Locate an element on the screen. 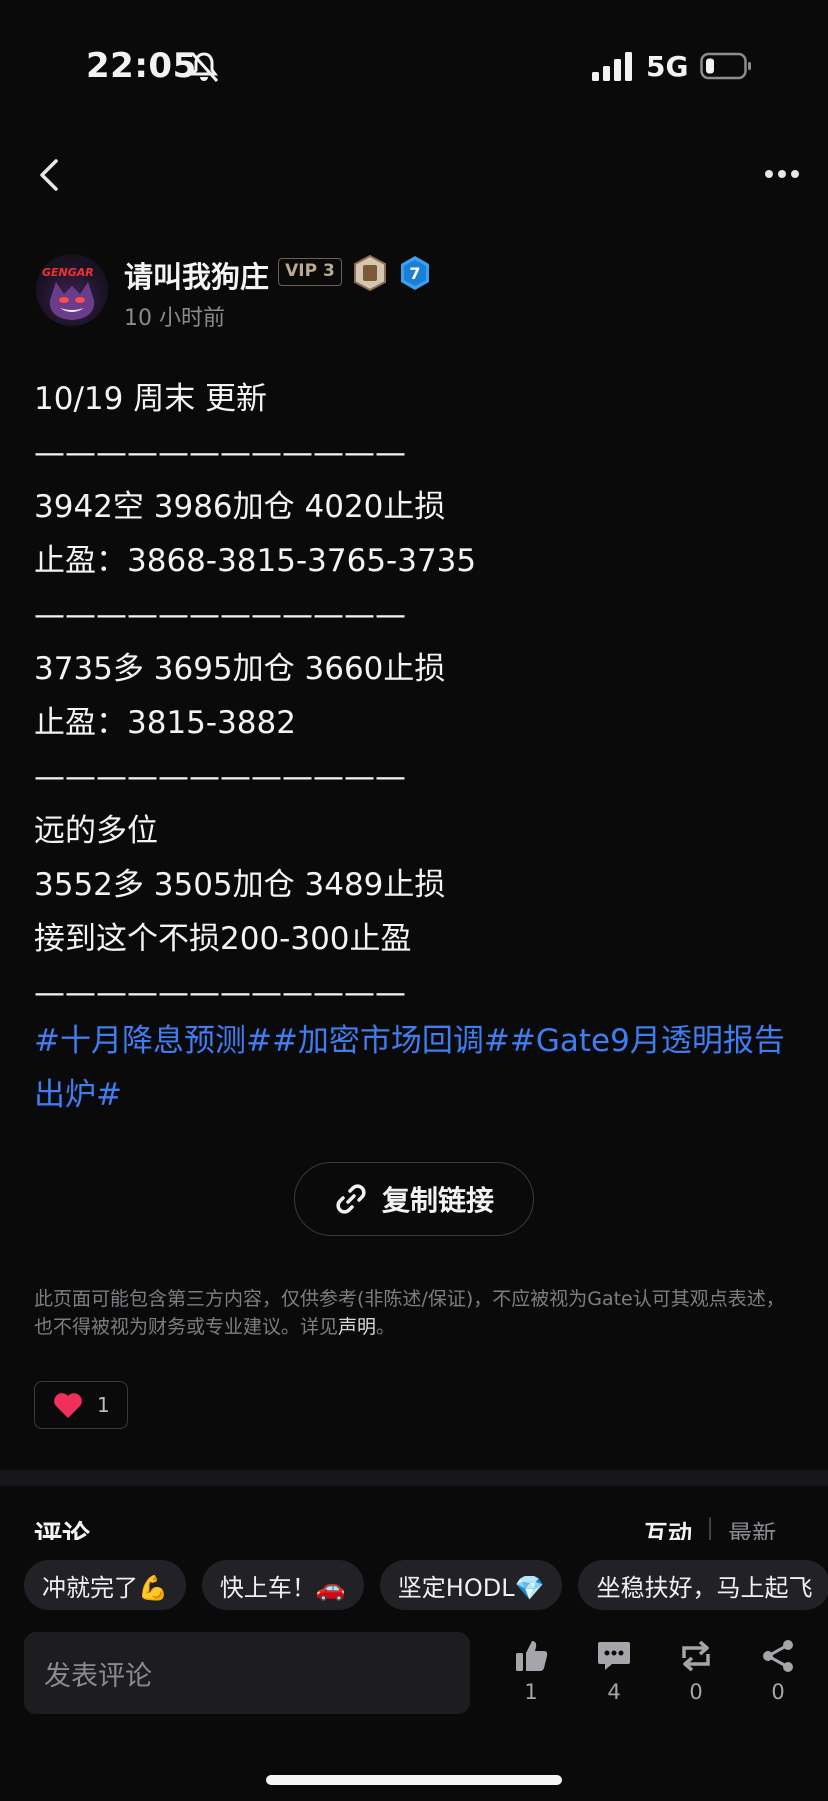  network-type: 5G is located at coordinates (667, 66).